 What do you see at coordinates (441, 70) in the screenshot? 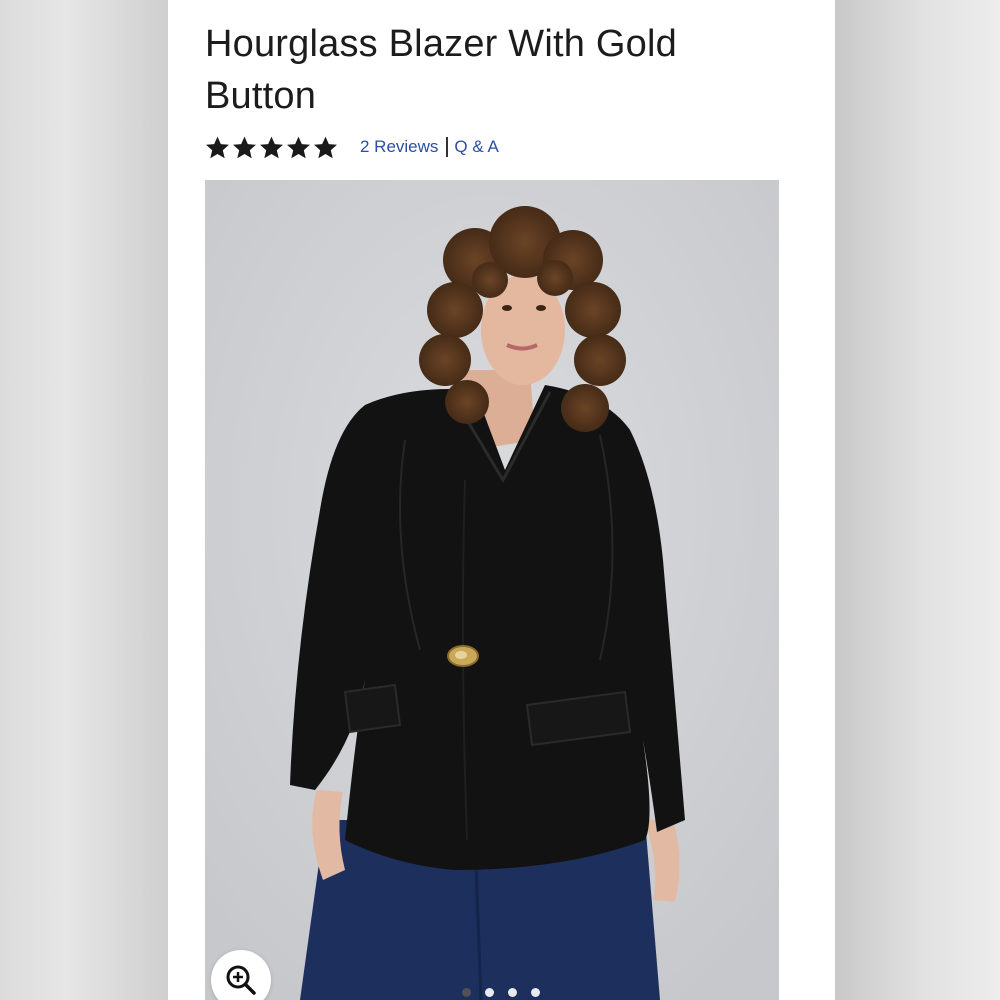
I see `product-title: Hourglass Blazer With Gold Button` at bounding box center [441, 70].